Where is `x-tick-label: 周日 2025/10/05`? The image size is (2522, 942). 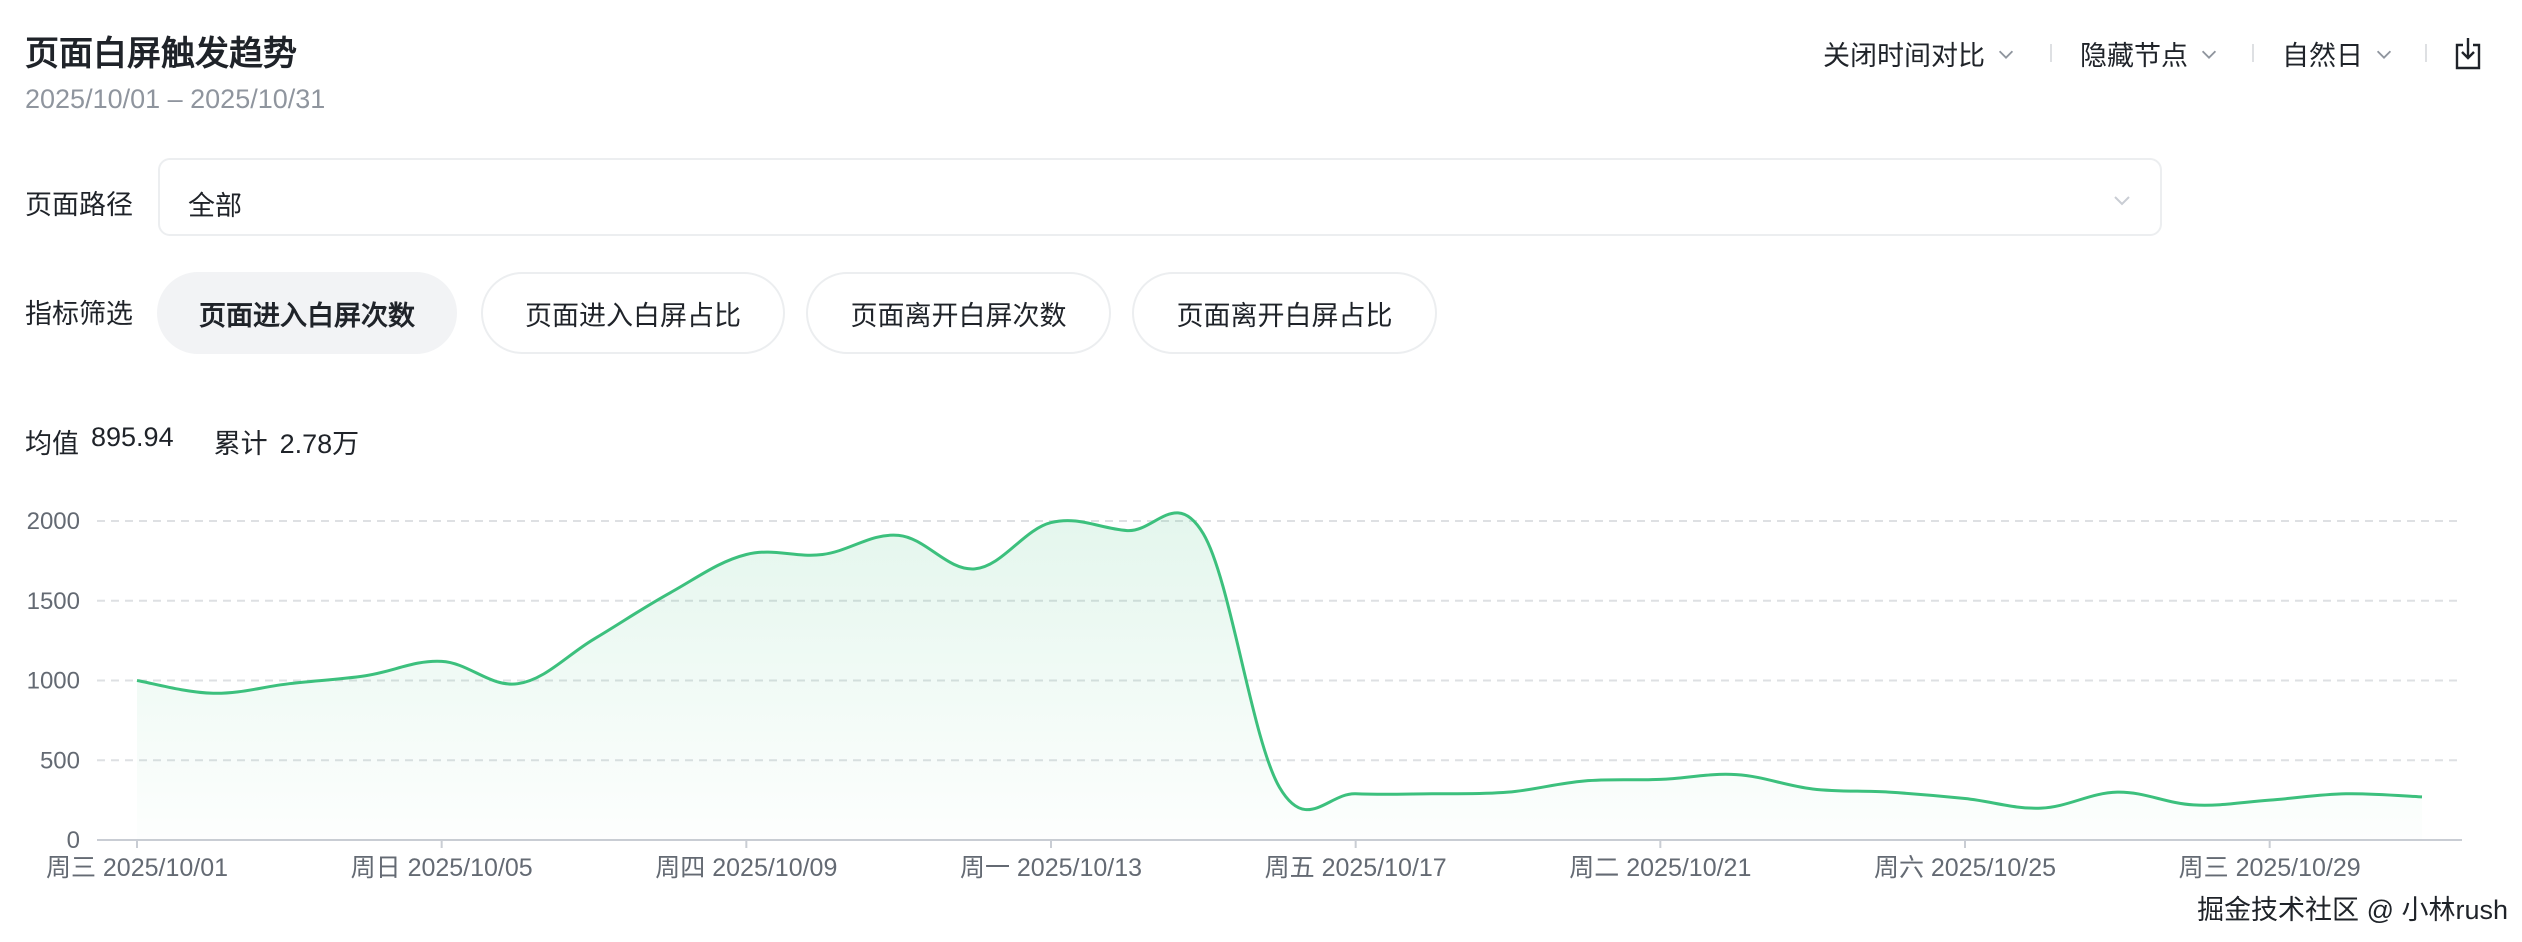 x-tick-label: 周日 2025/10/05 is located at coordinates (442, 868).